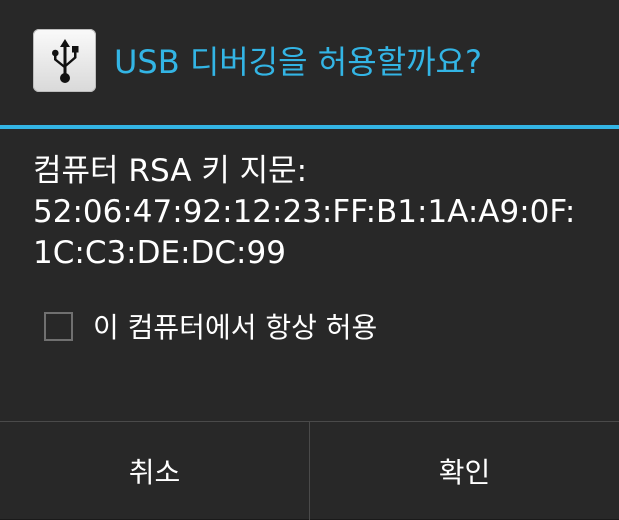 The height and width of the screenshot is (520, 619). I want to click on always-allow-label: 이 컴퓨터에서 항상 허용, so click(235, 326).